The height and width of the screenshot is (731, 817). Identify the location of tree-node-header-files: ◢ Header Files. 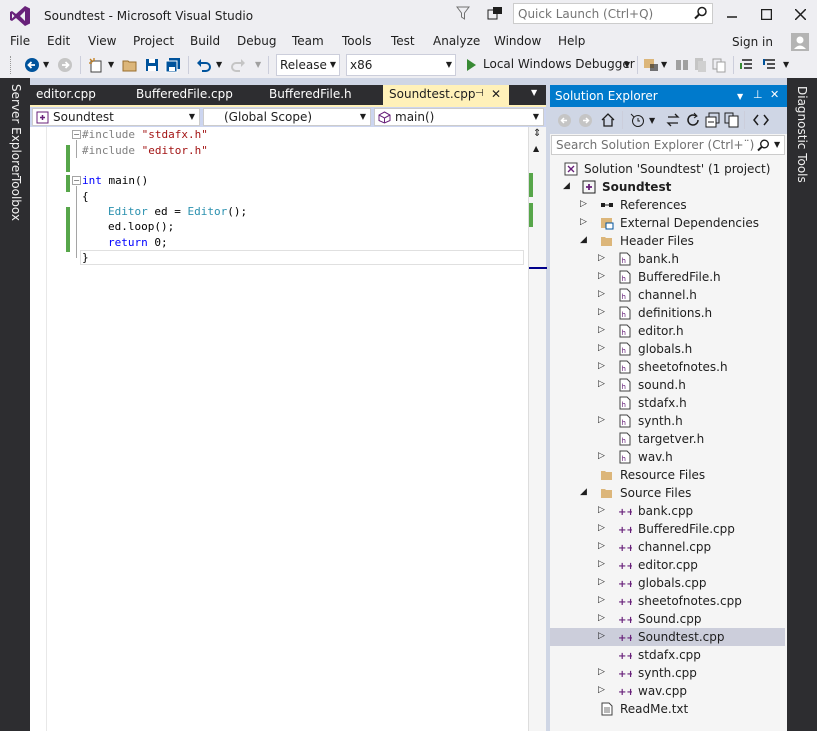
(667, 241).